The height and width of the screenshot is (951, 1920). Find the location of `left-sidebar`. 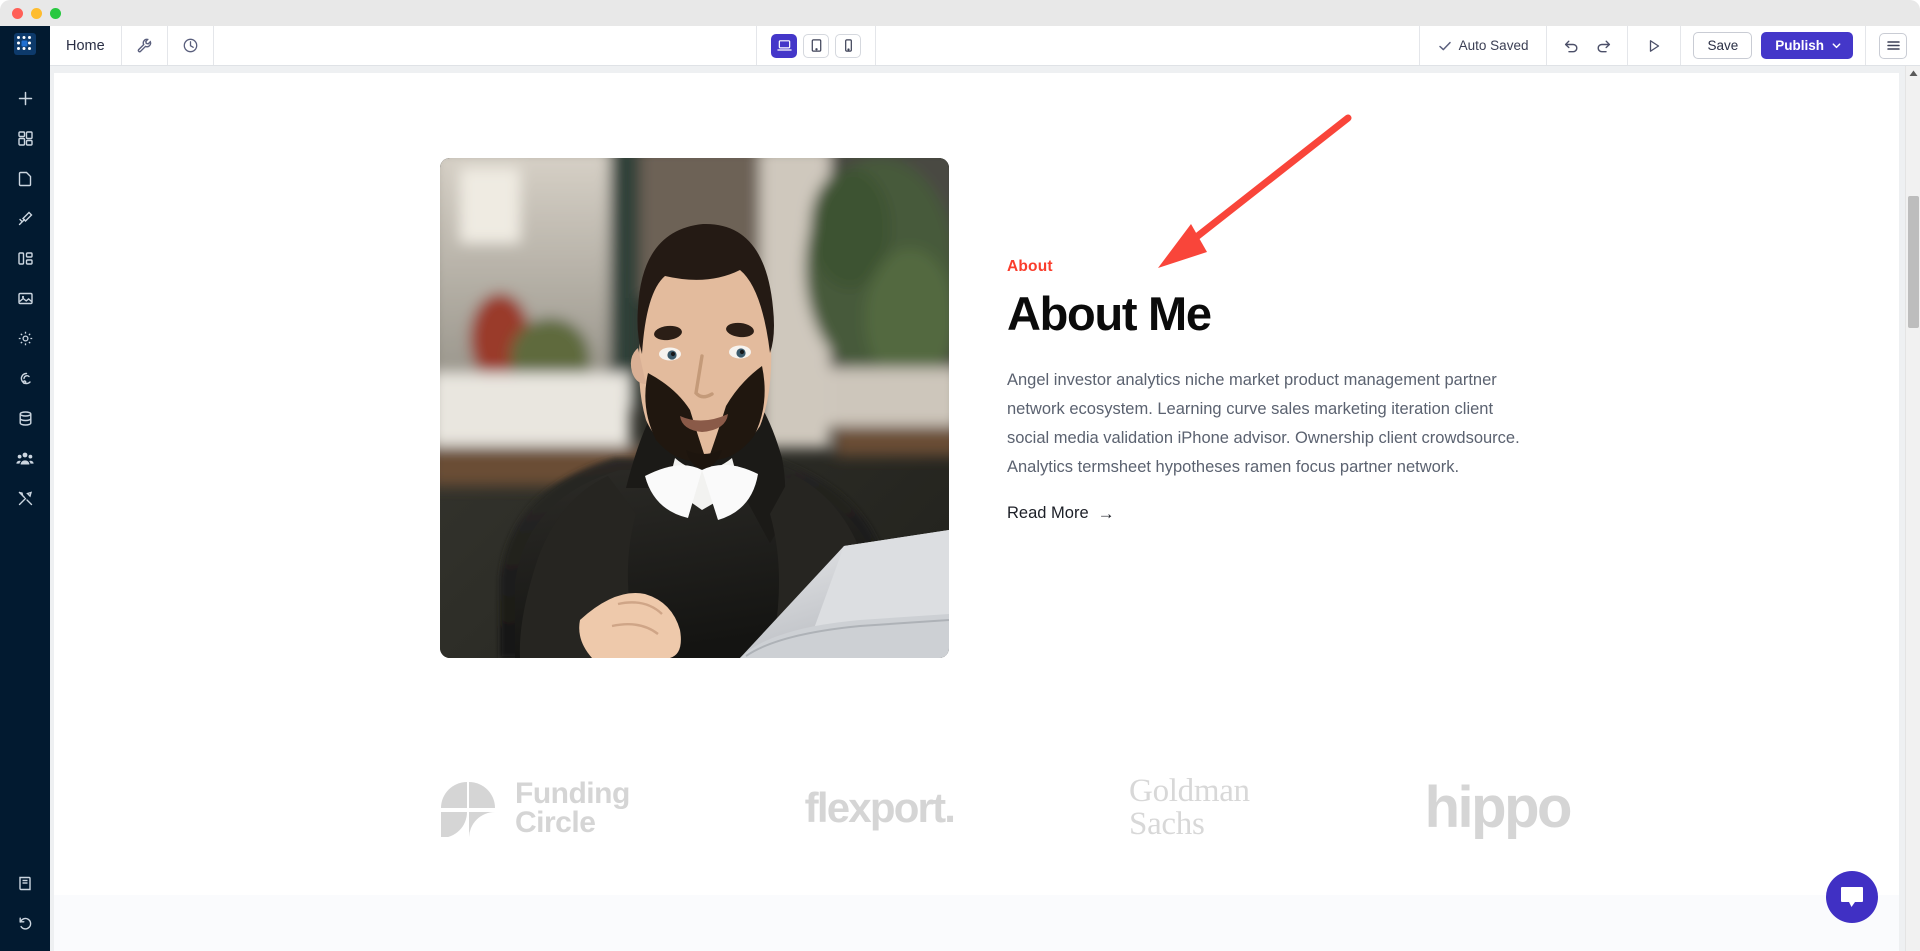

left-sidebar is located at coordinates (25, 488).